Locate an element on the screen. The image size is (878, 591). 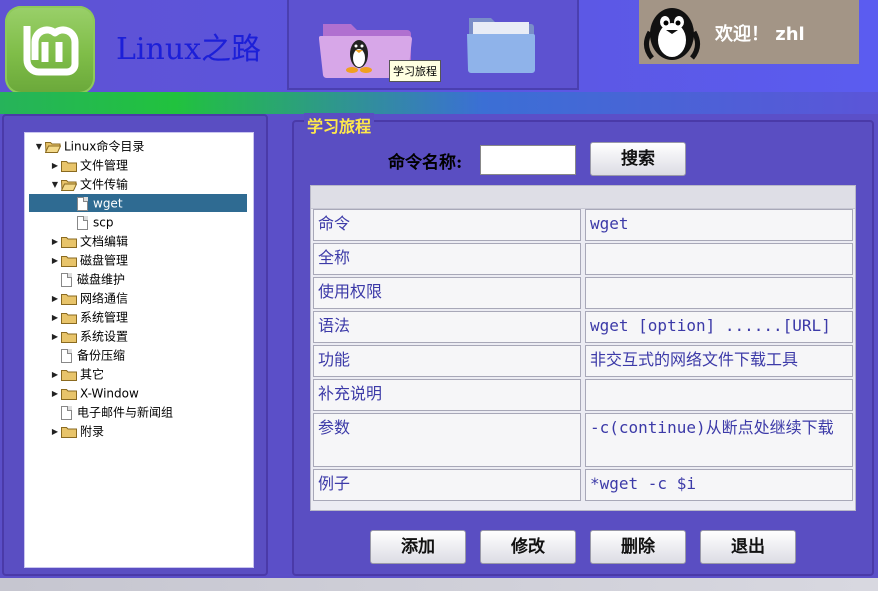
welcome-text: 欢迎！ zhl is located at coordinates (760, 34).